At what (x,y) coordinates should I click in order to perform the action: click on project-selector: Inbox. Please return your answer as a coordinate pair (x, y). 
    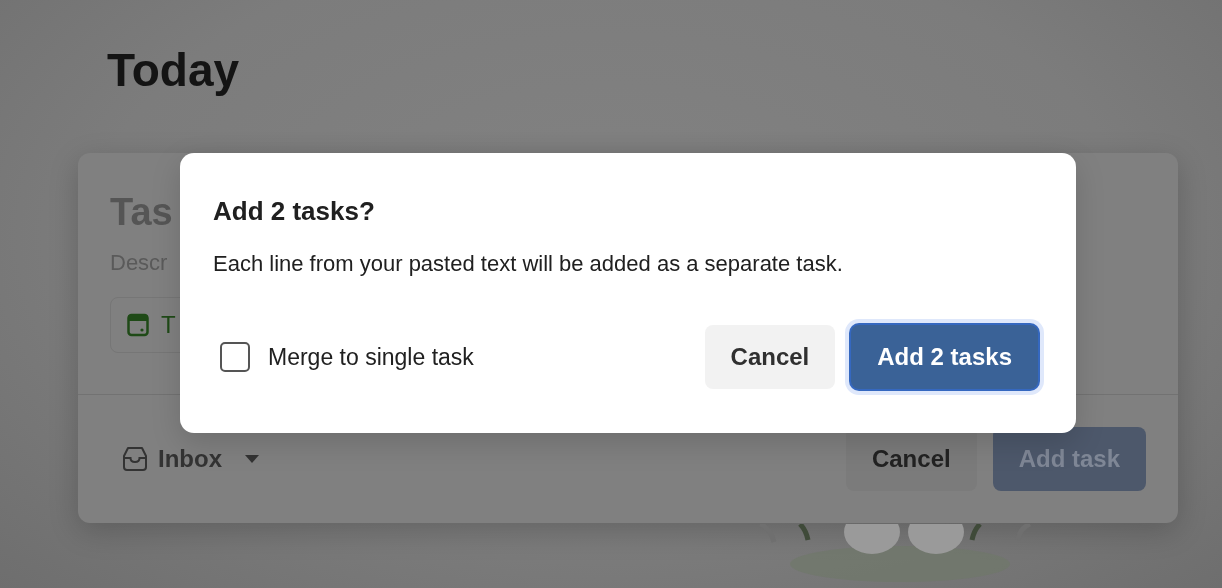
    Looking at the image, I should click on (191, 459).